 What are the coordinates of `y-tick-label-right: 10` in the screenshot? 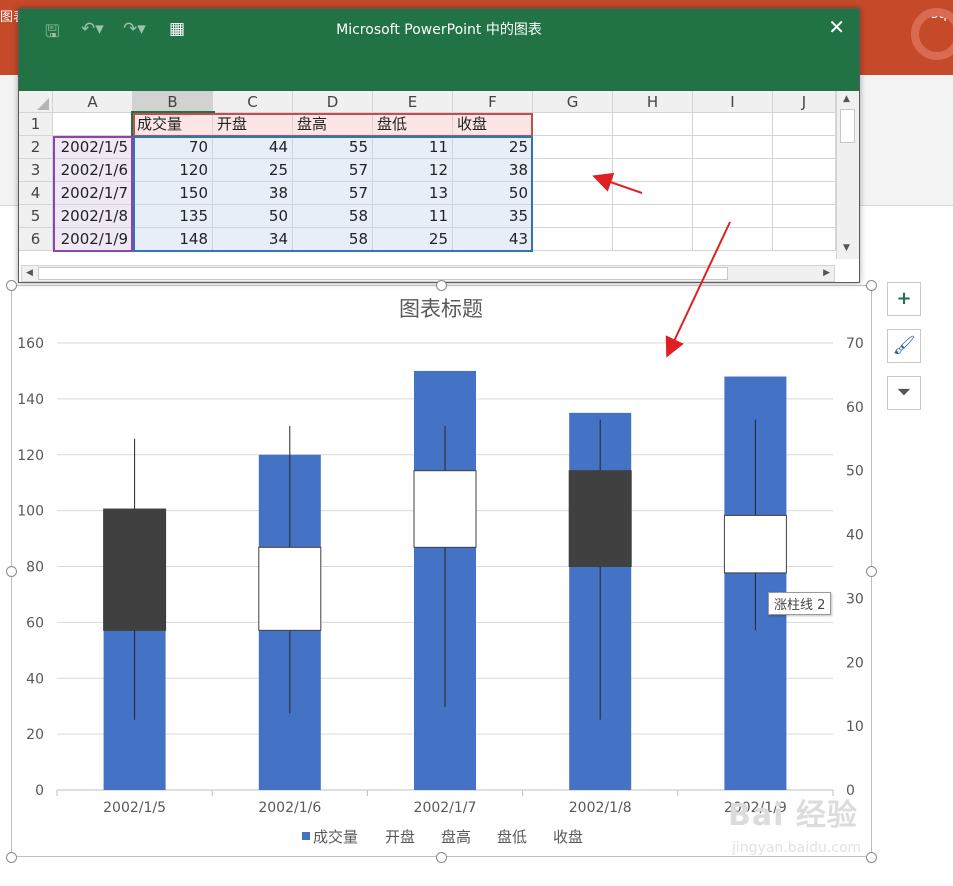 It's located at (855, 727).